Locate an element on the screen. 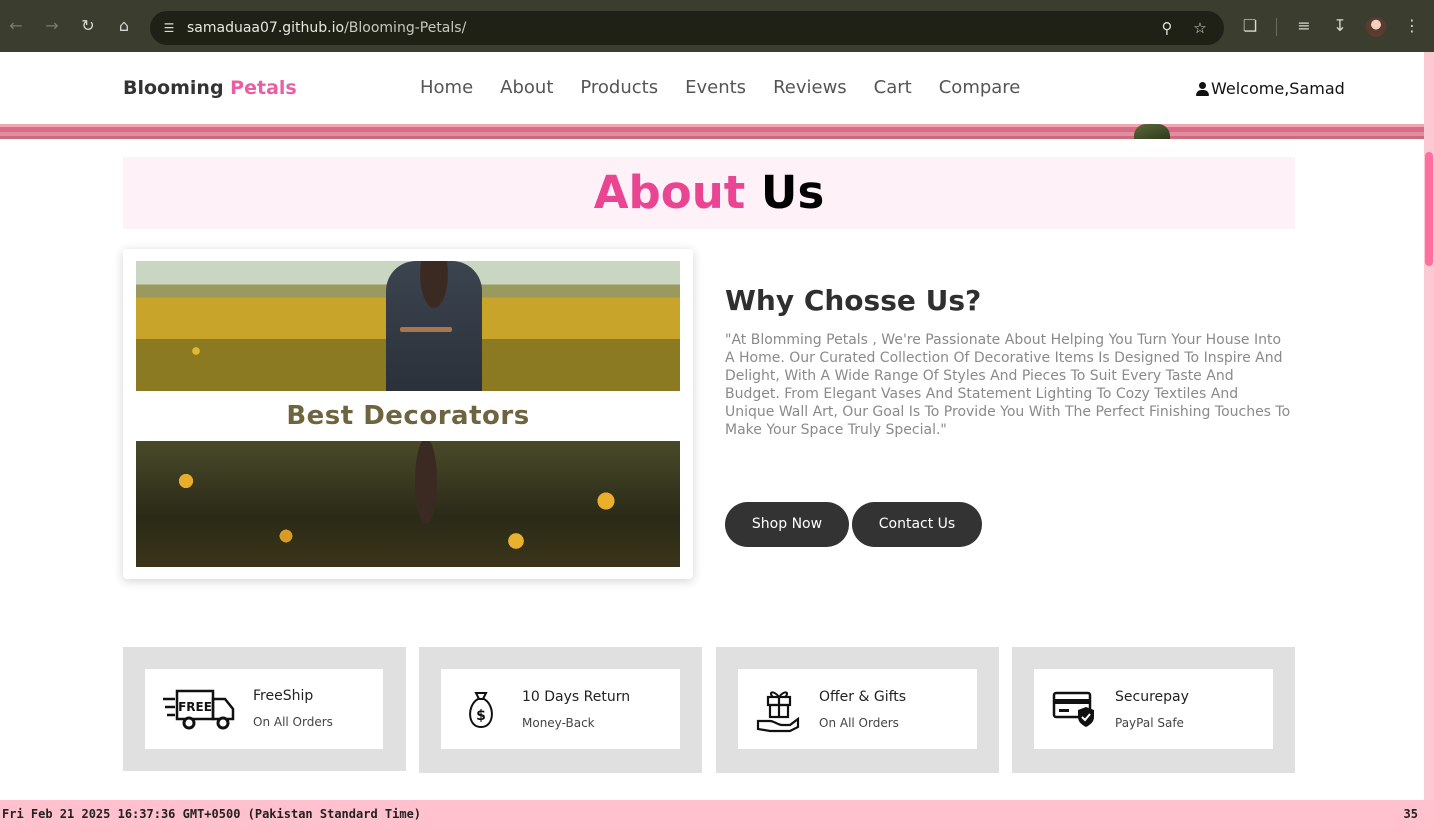  feature-return: $ 10 Days Return Money-Back is located at coordinates (560, 710).